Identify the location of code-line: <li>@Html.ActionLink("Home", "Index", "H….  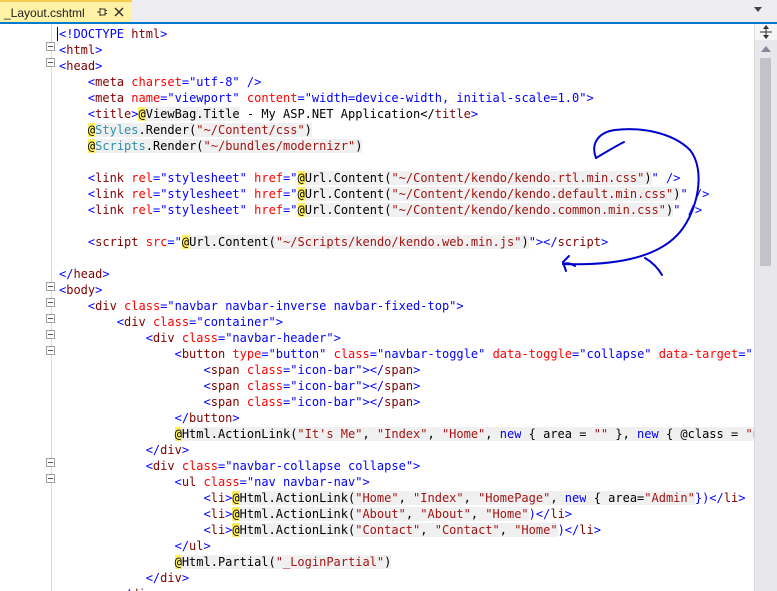
(402, 498).